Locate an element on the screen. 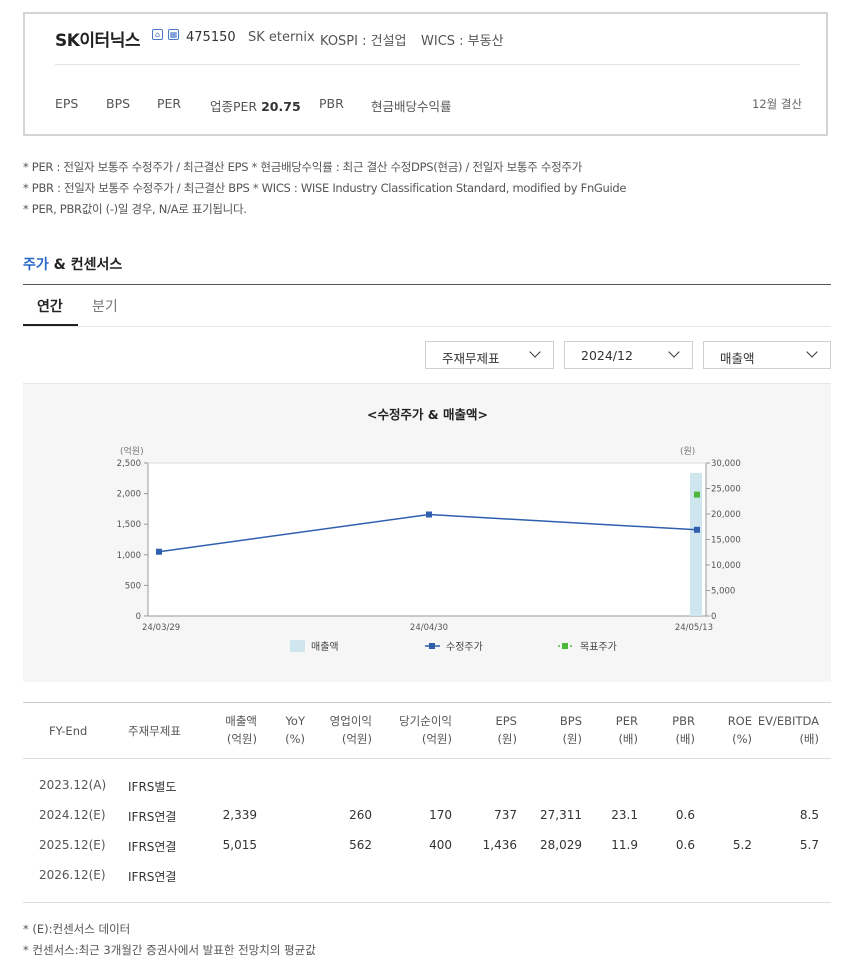 This screenshot has height=966, width=845. header-label: BPS is located at coordinates (570, 721).